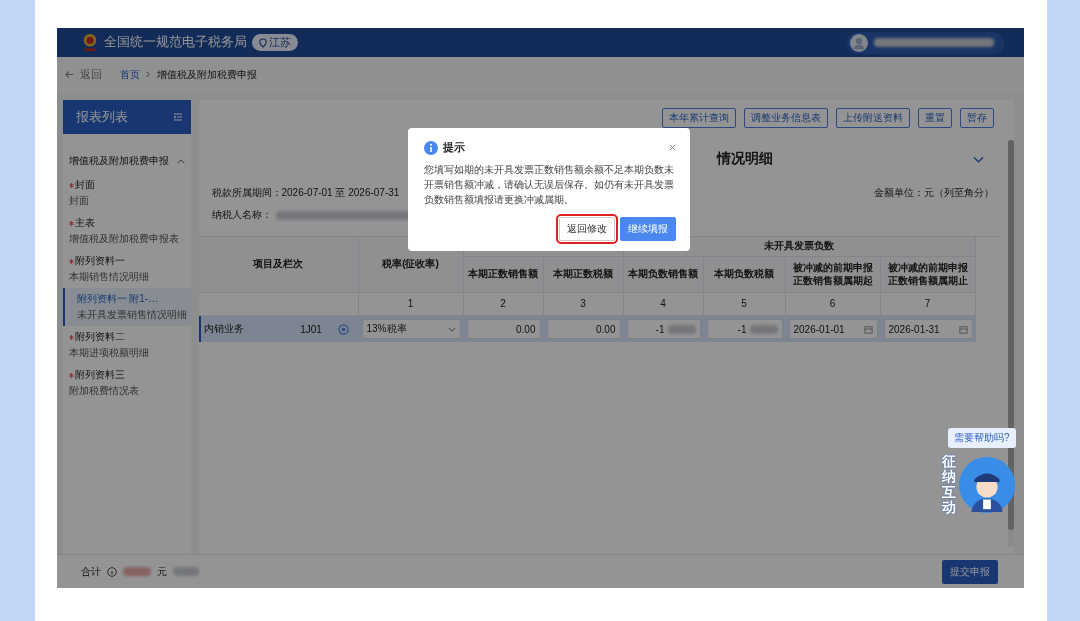  I want to click on dialog-button: 返回修改, so click(586, 229).